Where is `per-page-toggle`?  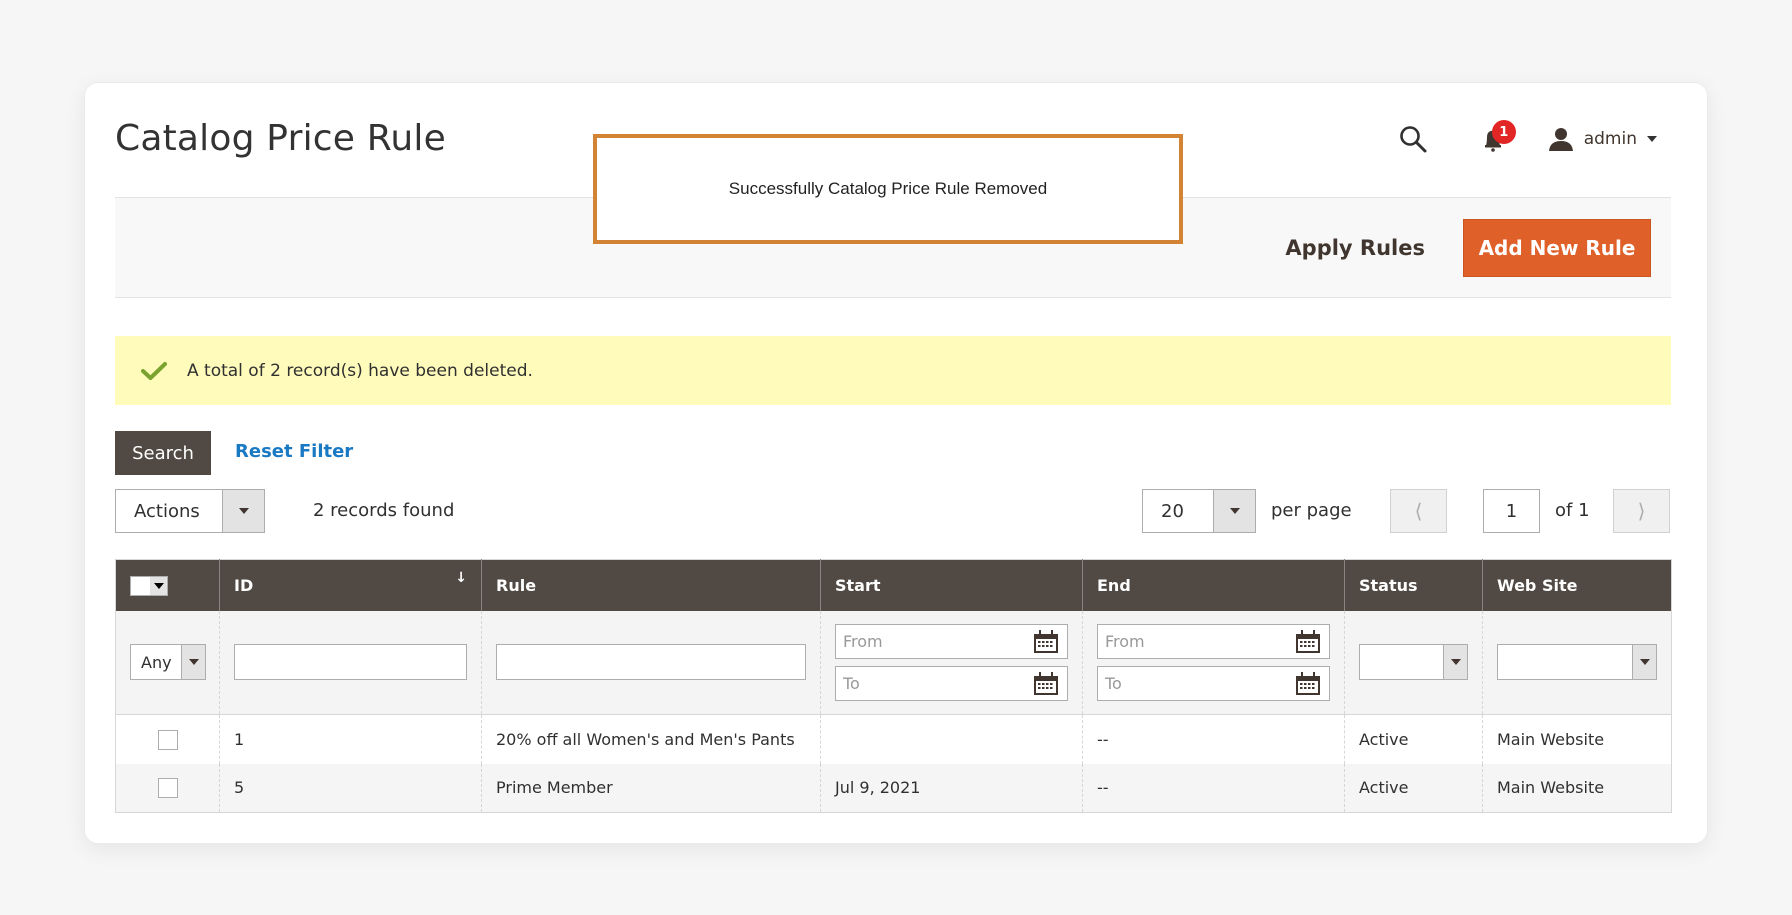
per-page-toggle is located at coordinates (1234, 511).